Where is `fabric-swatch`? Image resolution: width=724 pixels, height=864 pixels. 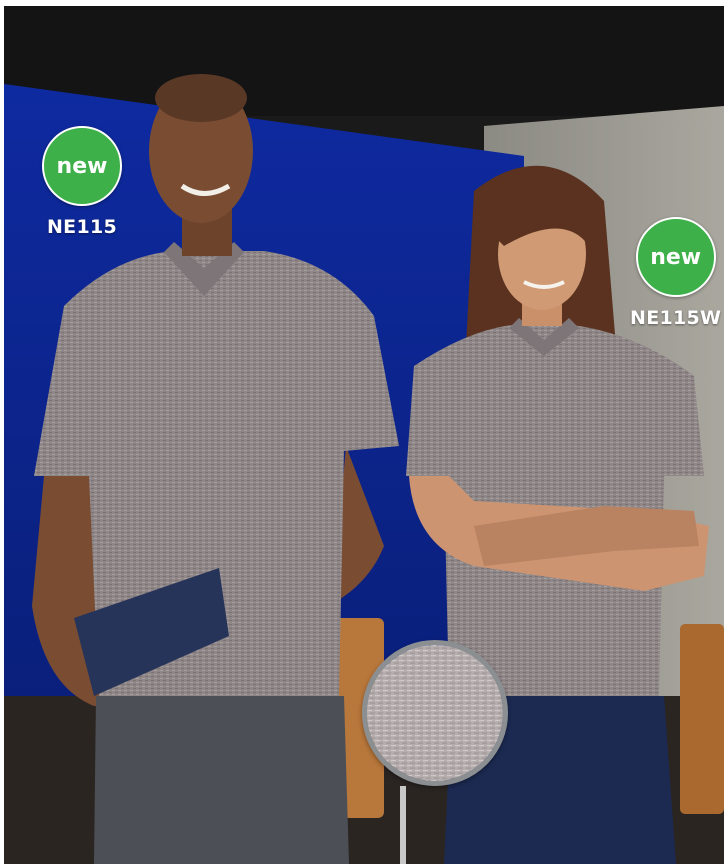
fabric-swatch is located at coordinates (435, 713).